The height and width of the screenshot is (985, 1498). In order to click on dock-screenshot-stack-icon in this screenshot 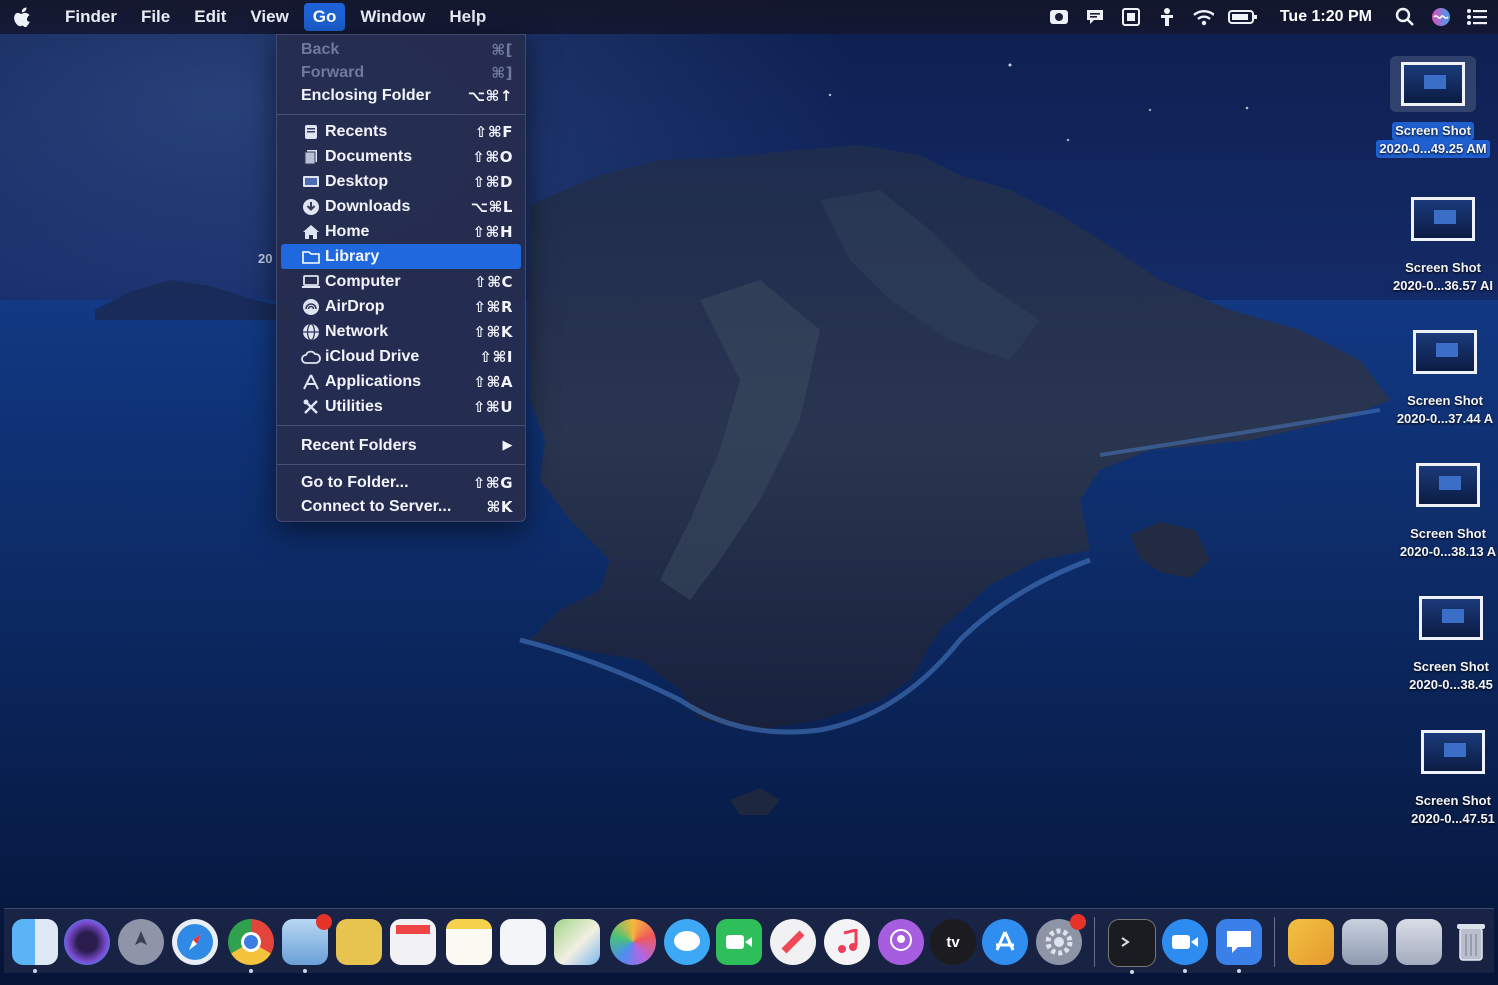, I will do `click(1365, 942)`.